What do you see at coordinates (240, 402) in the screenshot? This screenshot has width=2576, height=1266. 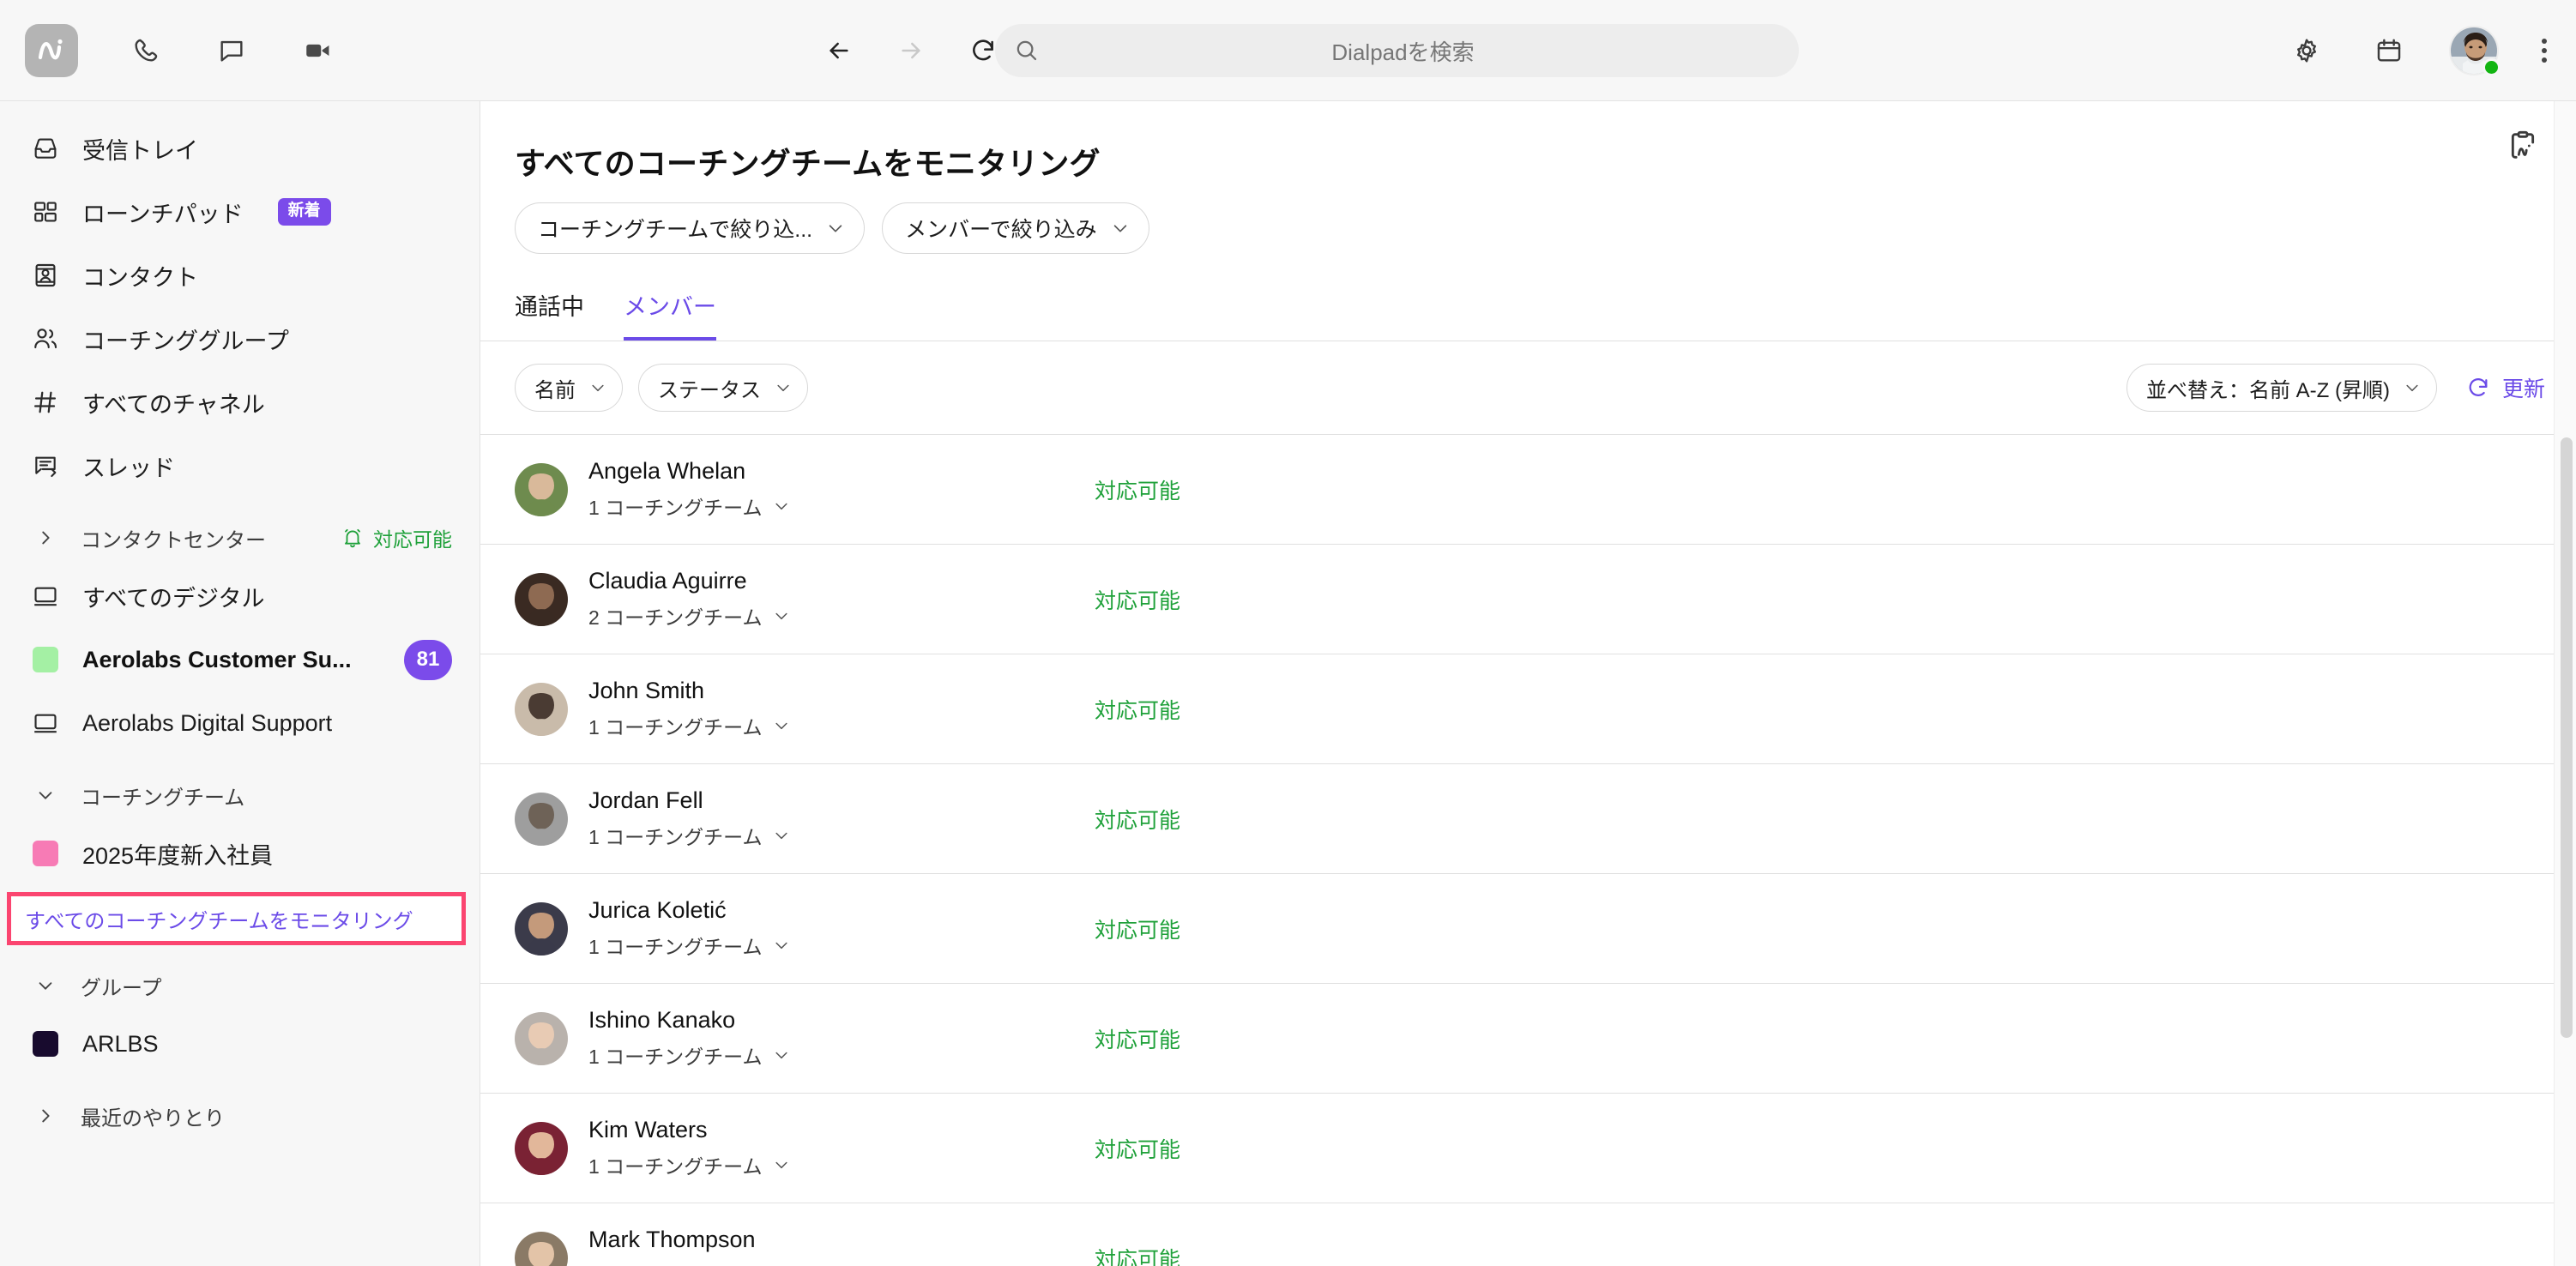 I see `sidebar-item-all-channels: すべてのチャネル` at bounding box center [240, 402].